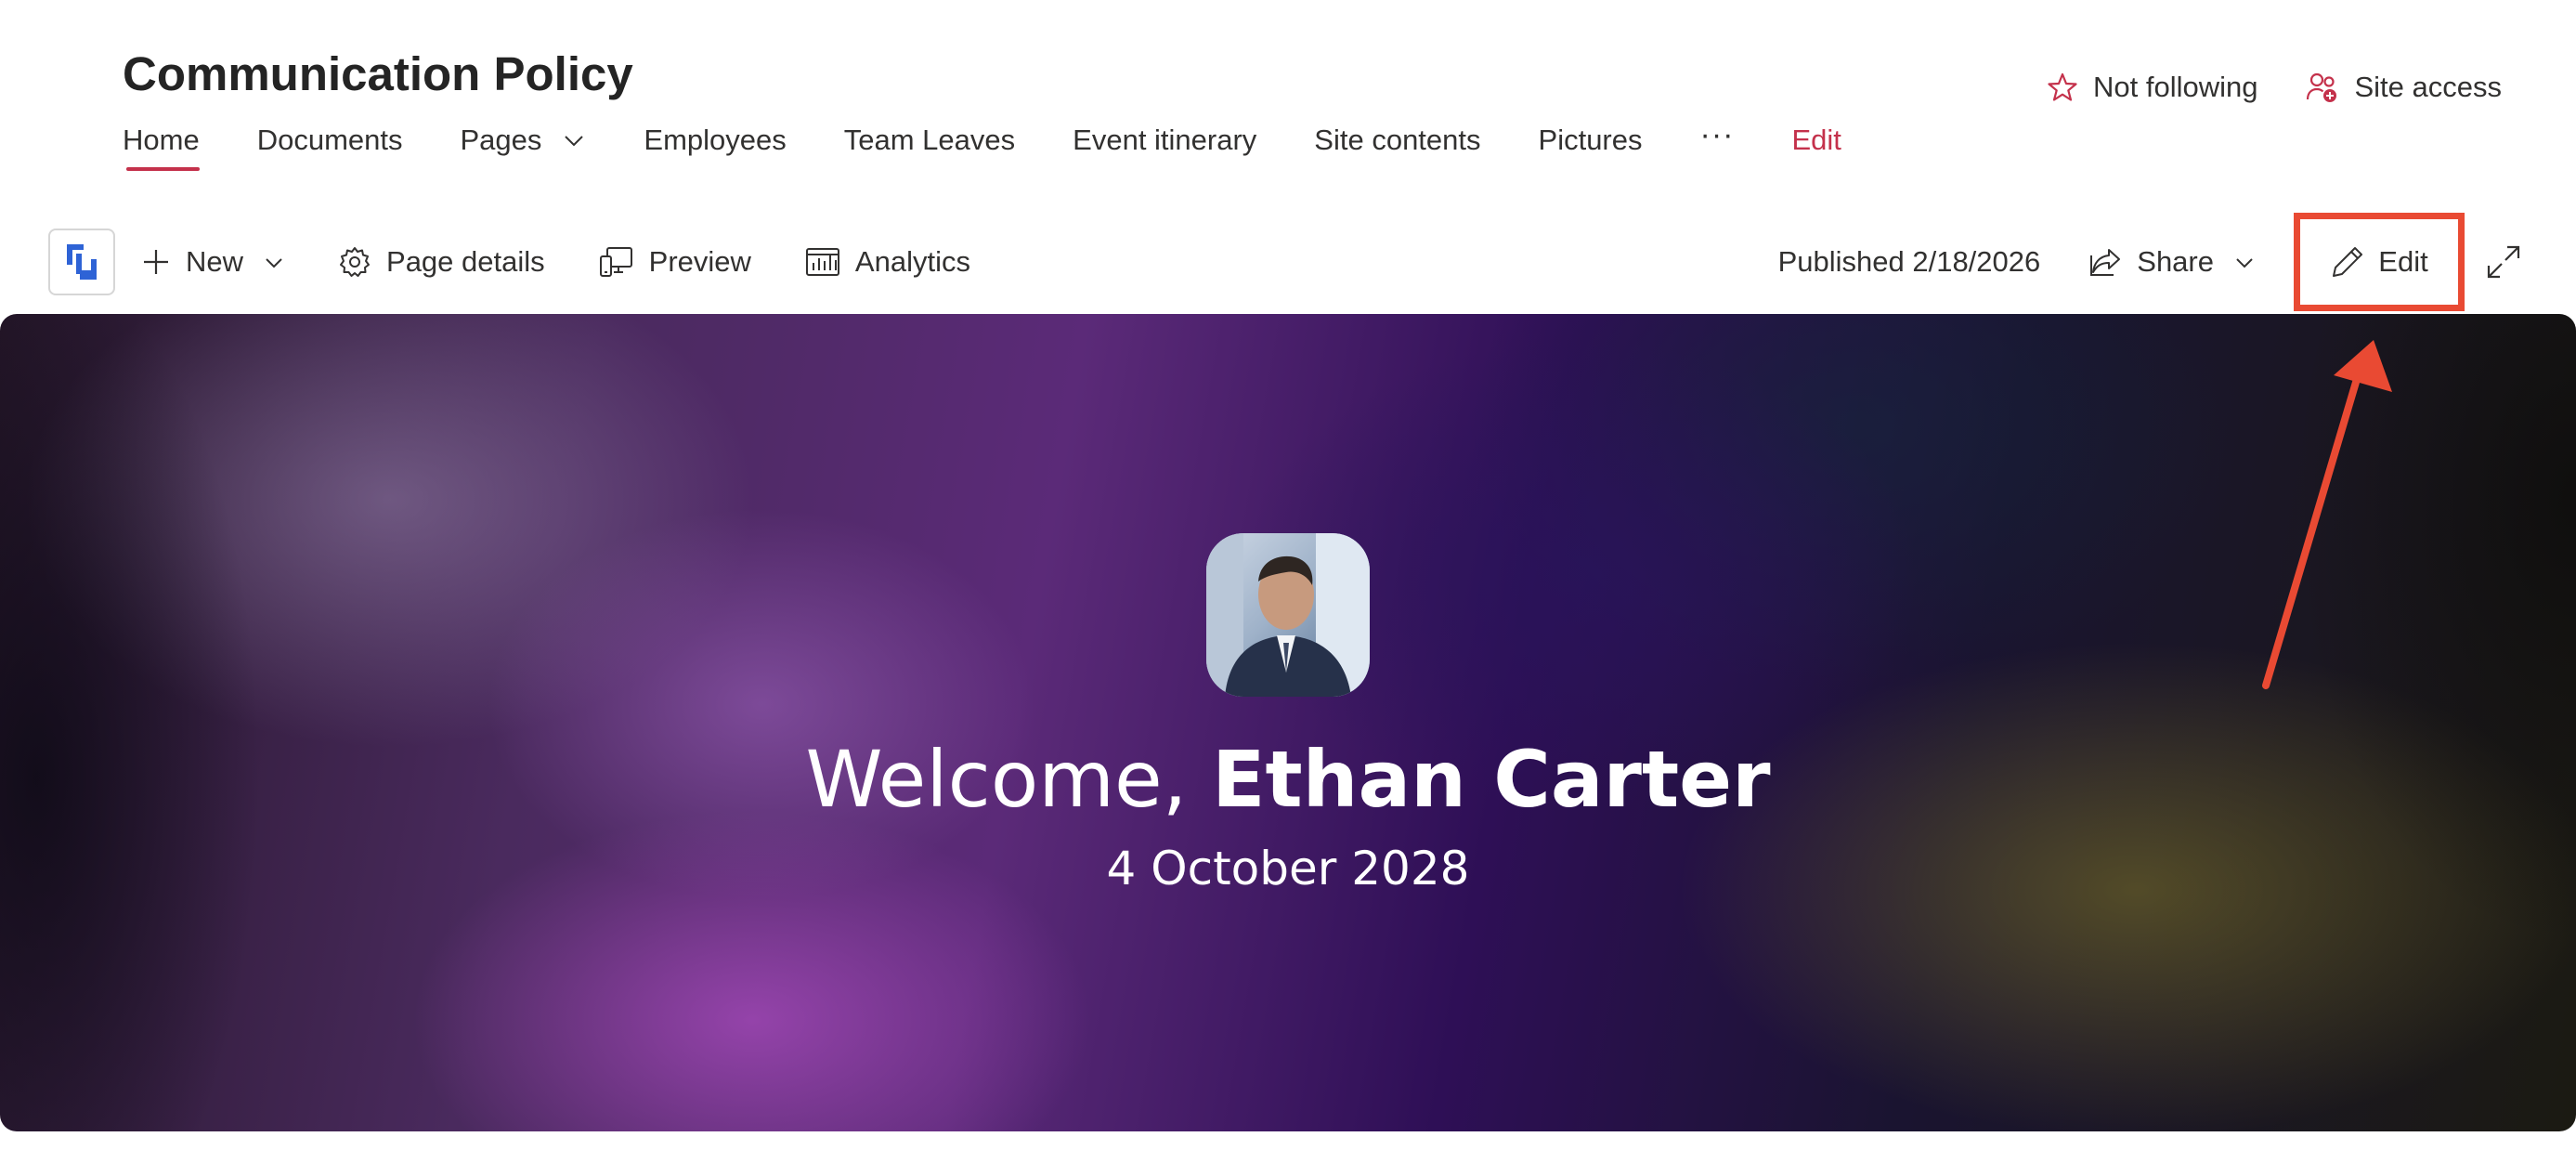 The height and width of the screenshot is (1150, 2576). What do you see at coordinates (2428, 87) in the screenshot?
I see `site-access-label: Site access` at bounding box center [2428, 87].